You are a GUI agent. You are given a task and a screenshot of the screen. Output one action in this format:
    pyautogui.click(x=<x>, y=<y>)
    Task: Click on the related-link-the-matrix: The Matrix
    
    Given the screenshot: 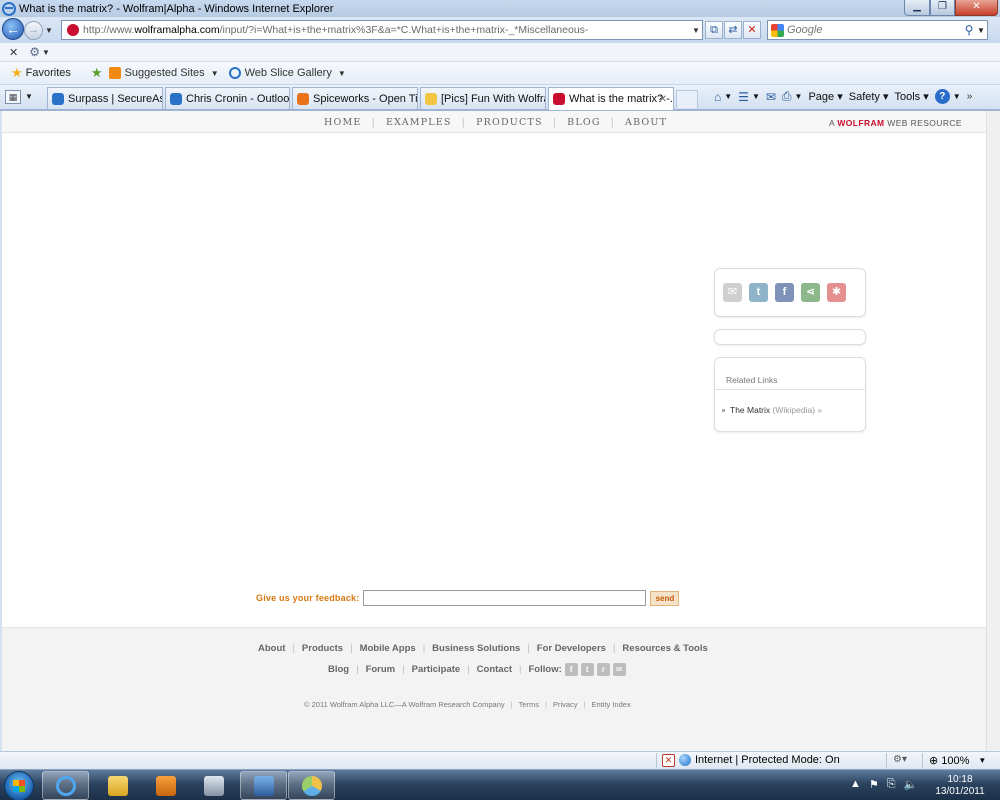 What is the action you would take?
    pyautogui.click(x=750, y=410)
    